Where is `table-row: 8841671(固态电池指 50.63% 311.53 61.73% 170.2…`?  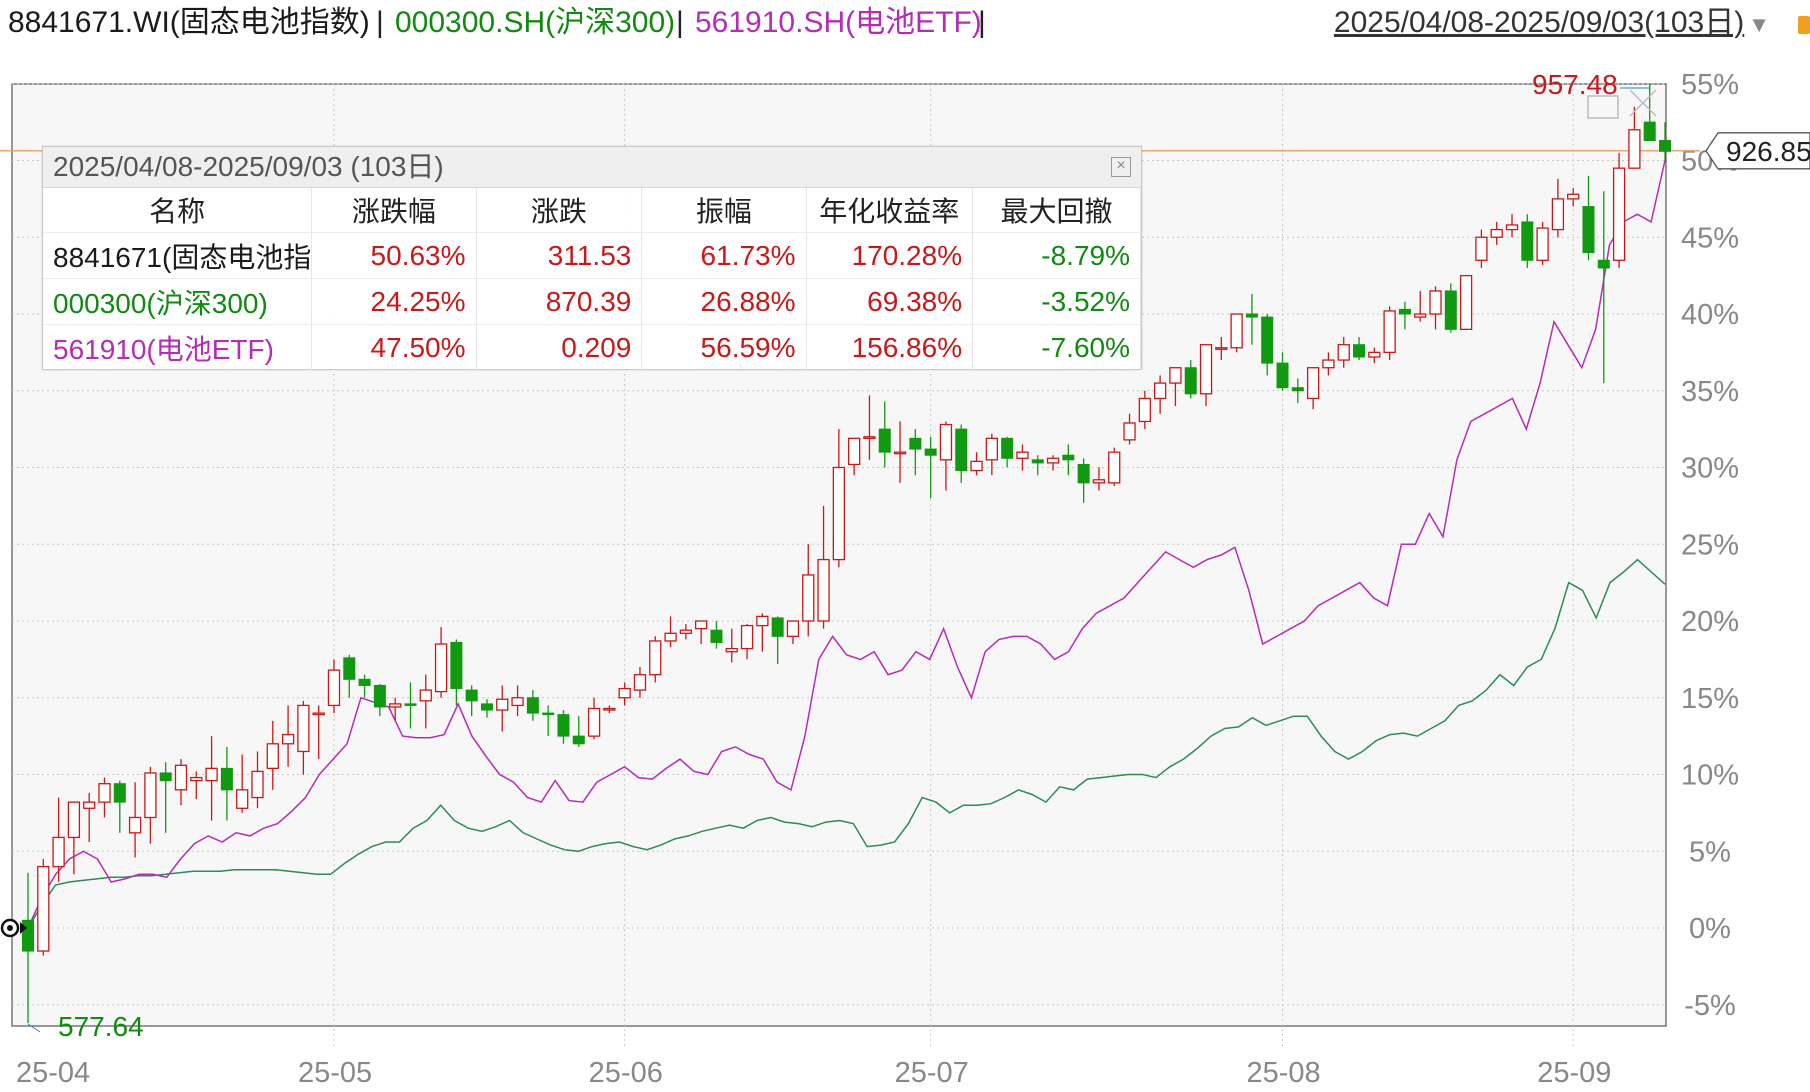 table-row: 8841671(固态电池指 50.63% 311.53 61.73% 170.2… is located at coordinates (592, 255).